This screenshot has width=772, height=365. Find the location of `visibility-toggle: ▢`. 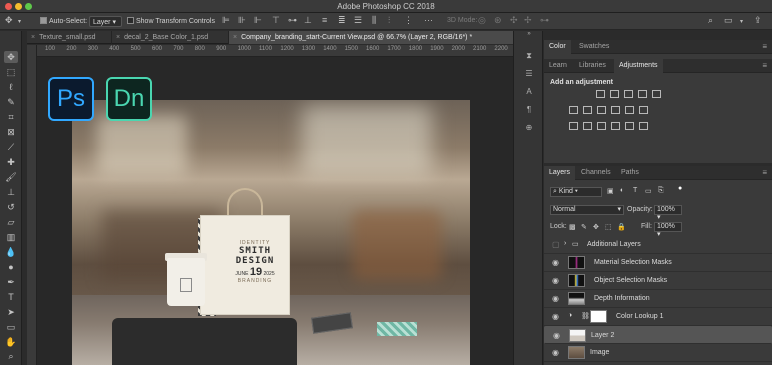

visibility-toggle: ▢ is located at coordinates (556, 244).